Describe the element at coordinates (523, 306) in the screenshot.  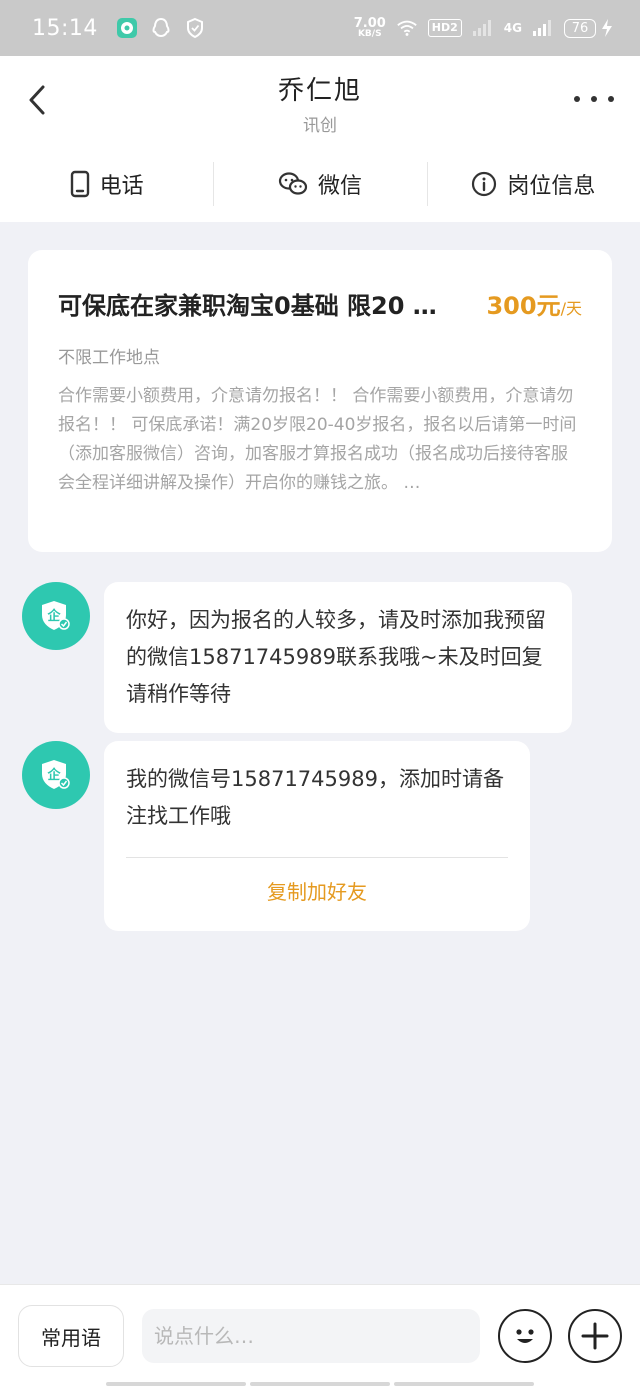
I see `job-salary-amount: 300元` at that location.